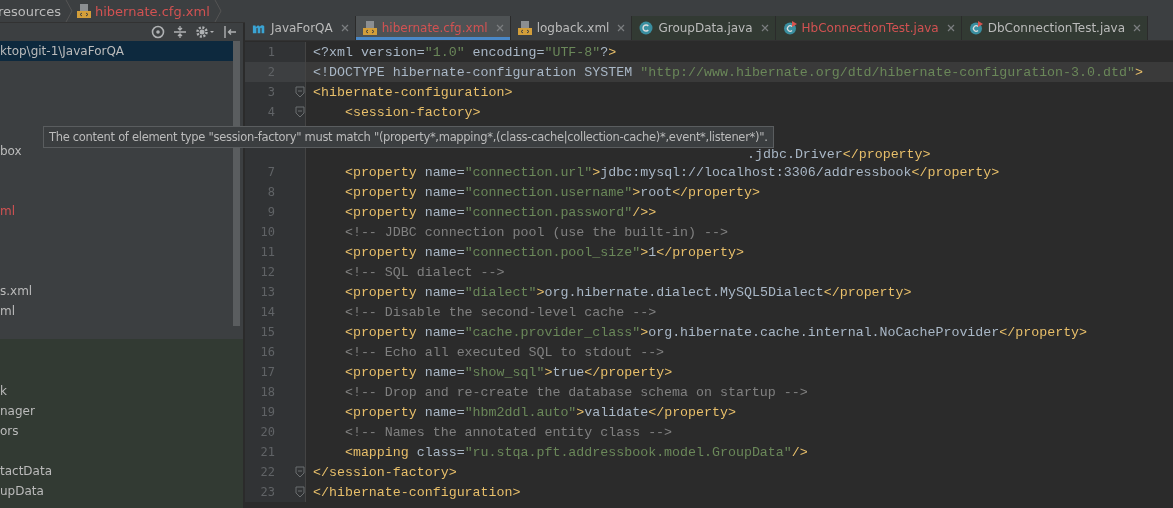 This screenshot has width=1173, height=508. Describe the element at coordinates (116, 311) in the screenshot. I see `tree-item: ml` at that location.